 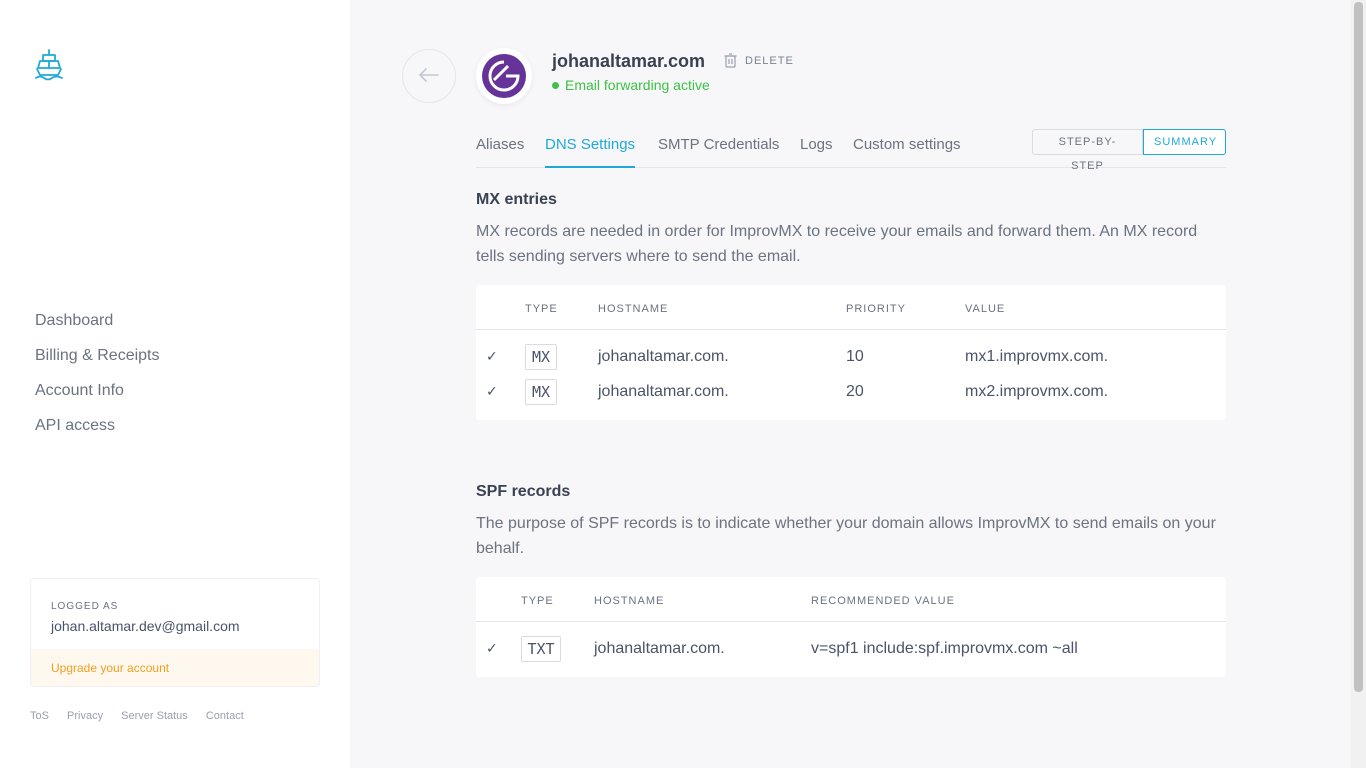 I want to click on forwarding-status: Email forwarding active, so click(x=631, y=85).